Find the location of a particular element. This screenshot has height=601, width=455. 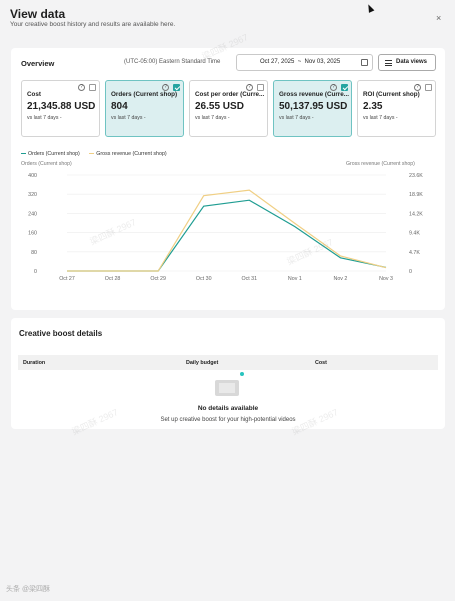

metric-card: ? Cost 21,345.88 USD vs last 7 days - is located at coordinates (60, 108).